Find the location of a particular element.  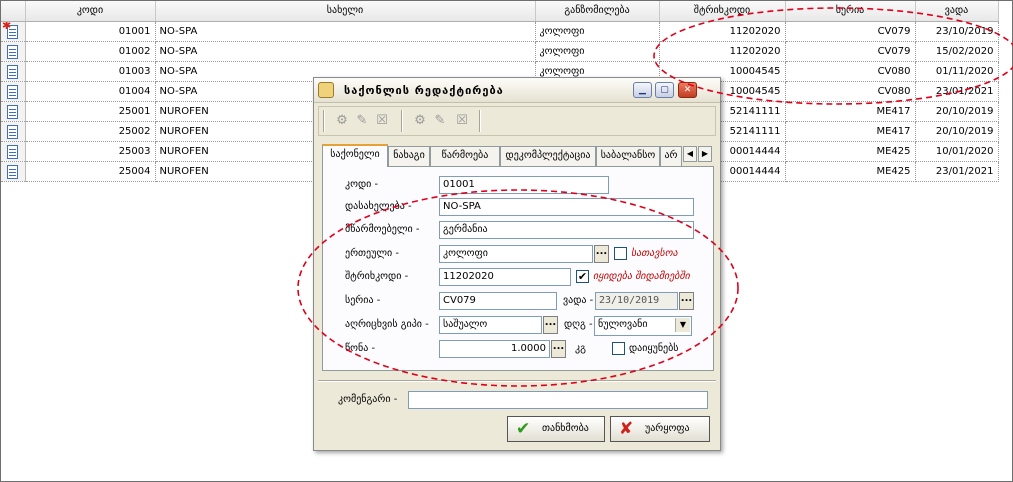

vat-select: ნულოვანი ▼ is located at coordinates (643, 326).